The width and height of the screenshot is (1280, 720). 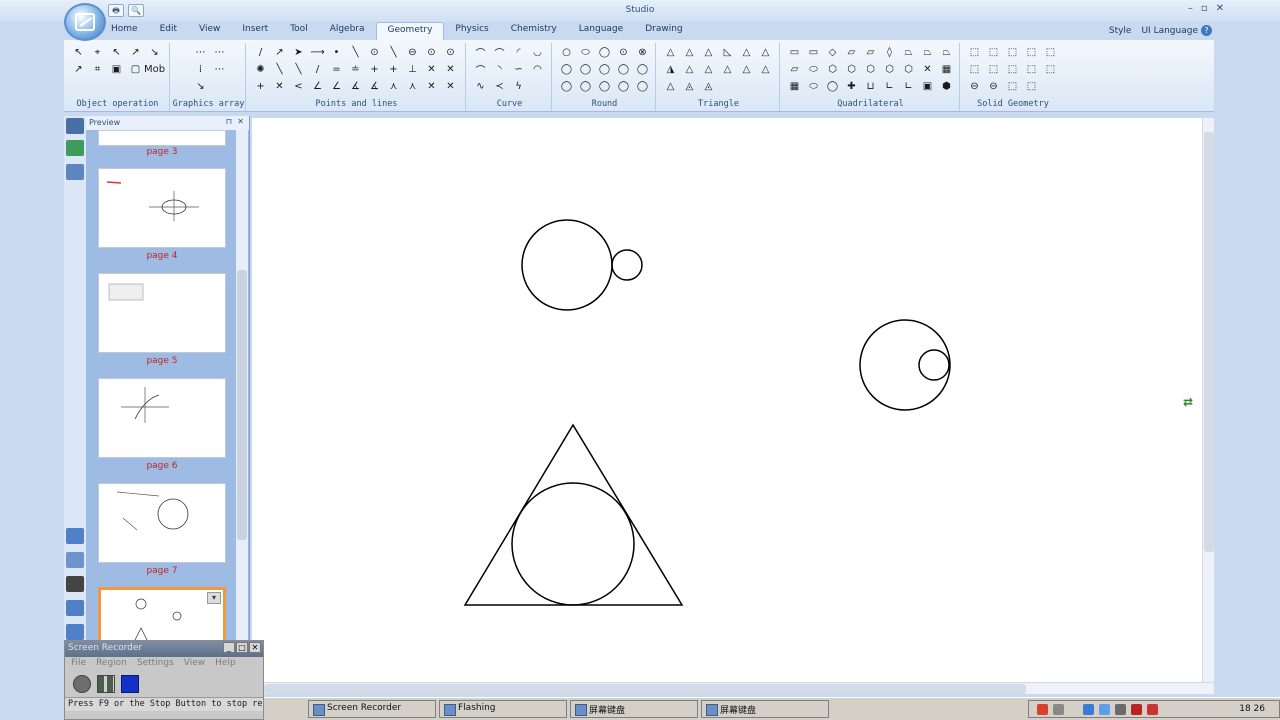 I want to click on tray-bluetooth-icon, so click(x=1088, y=709).